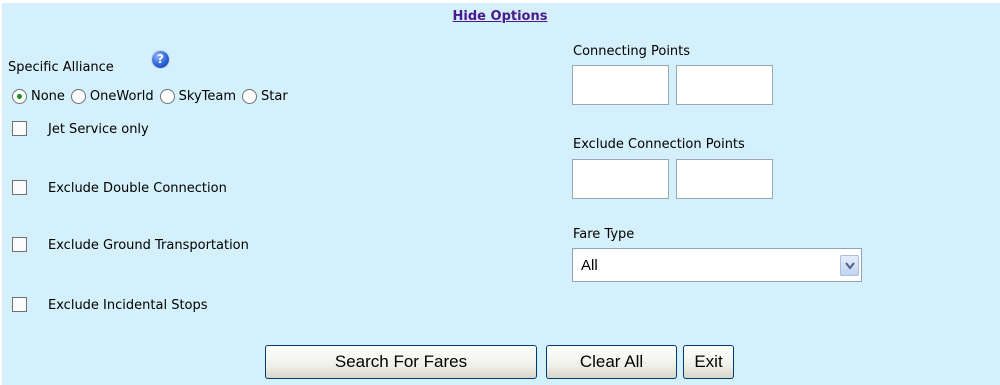 This screenshot has width=1000, height=385. What do you see at coordinates (137, 188) in the screenshot?
I see `exclude-double-connection-label: Exclude Double Connection` at bounding box center [137, 188].